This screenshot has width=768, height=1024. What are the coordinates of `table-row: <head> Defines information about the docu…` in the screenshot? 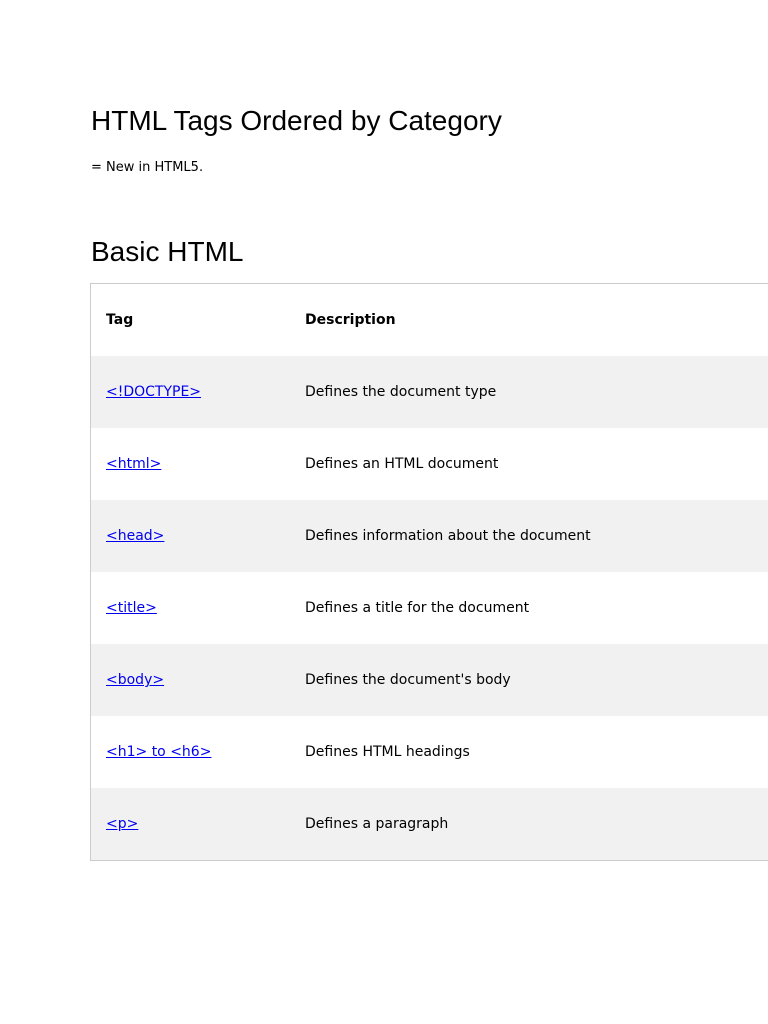 It's located at (429, 536).